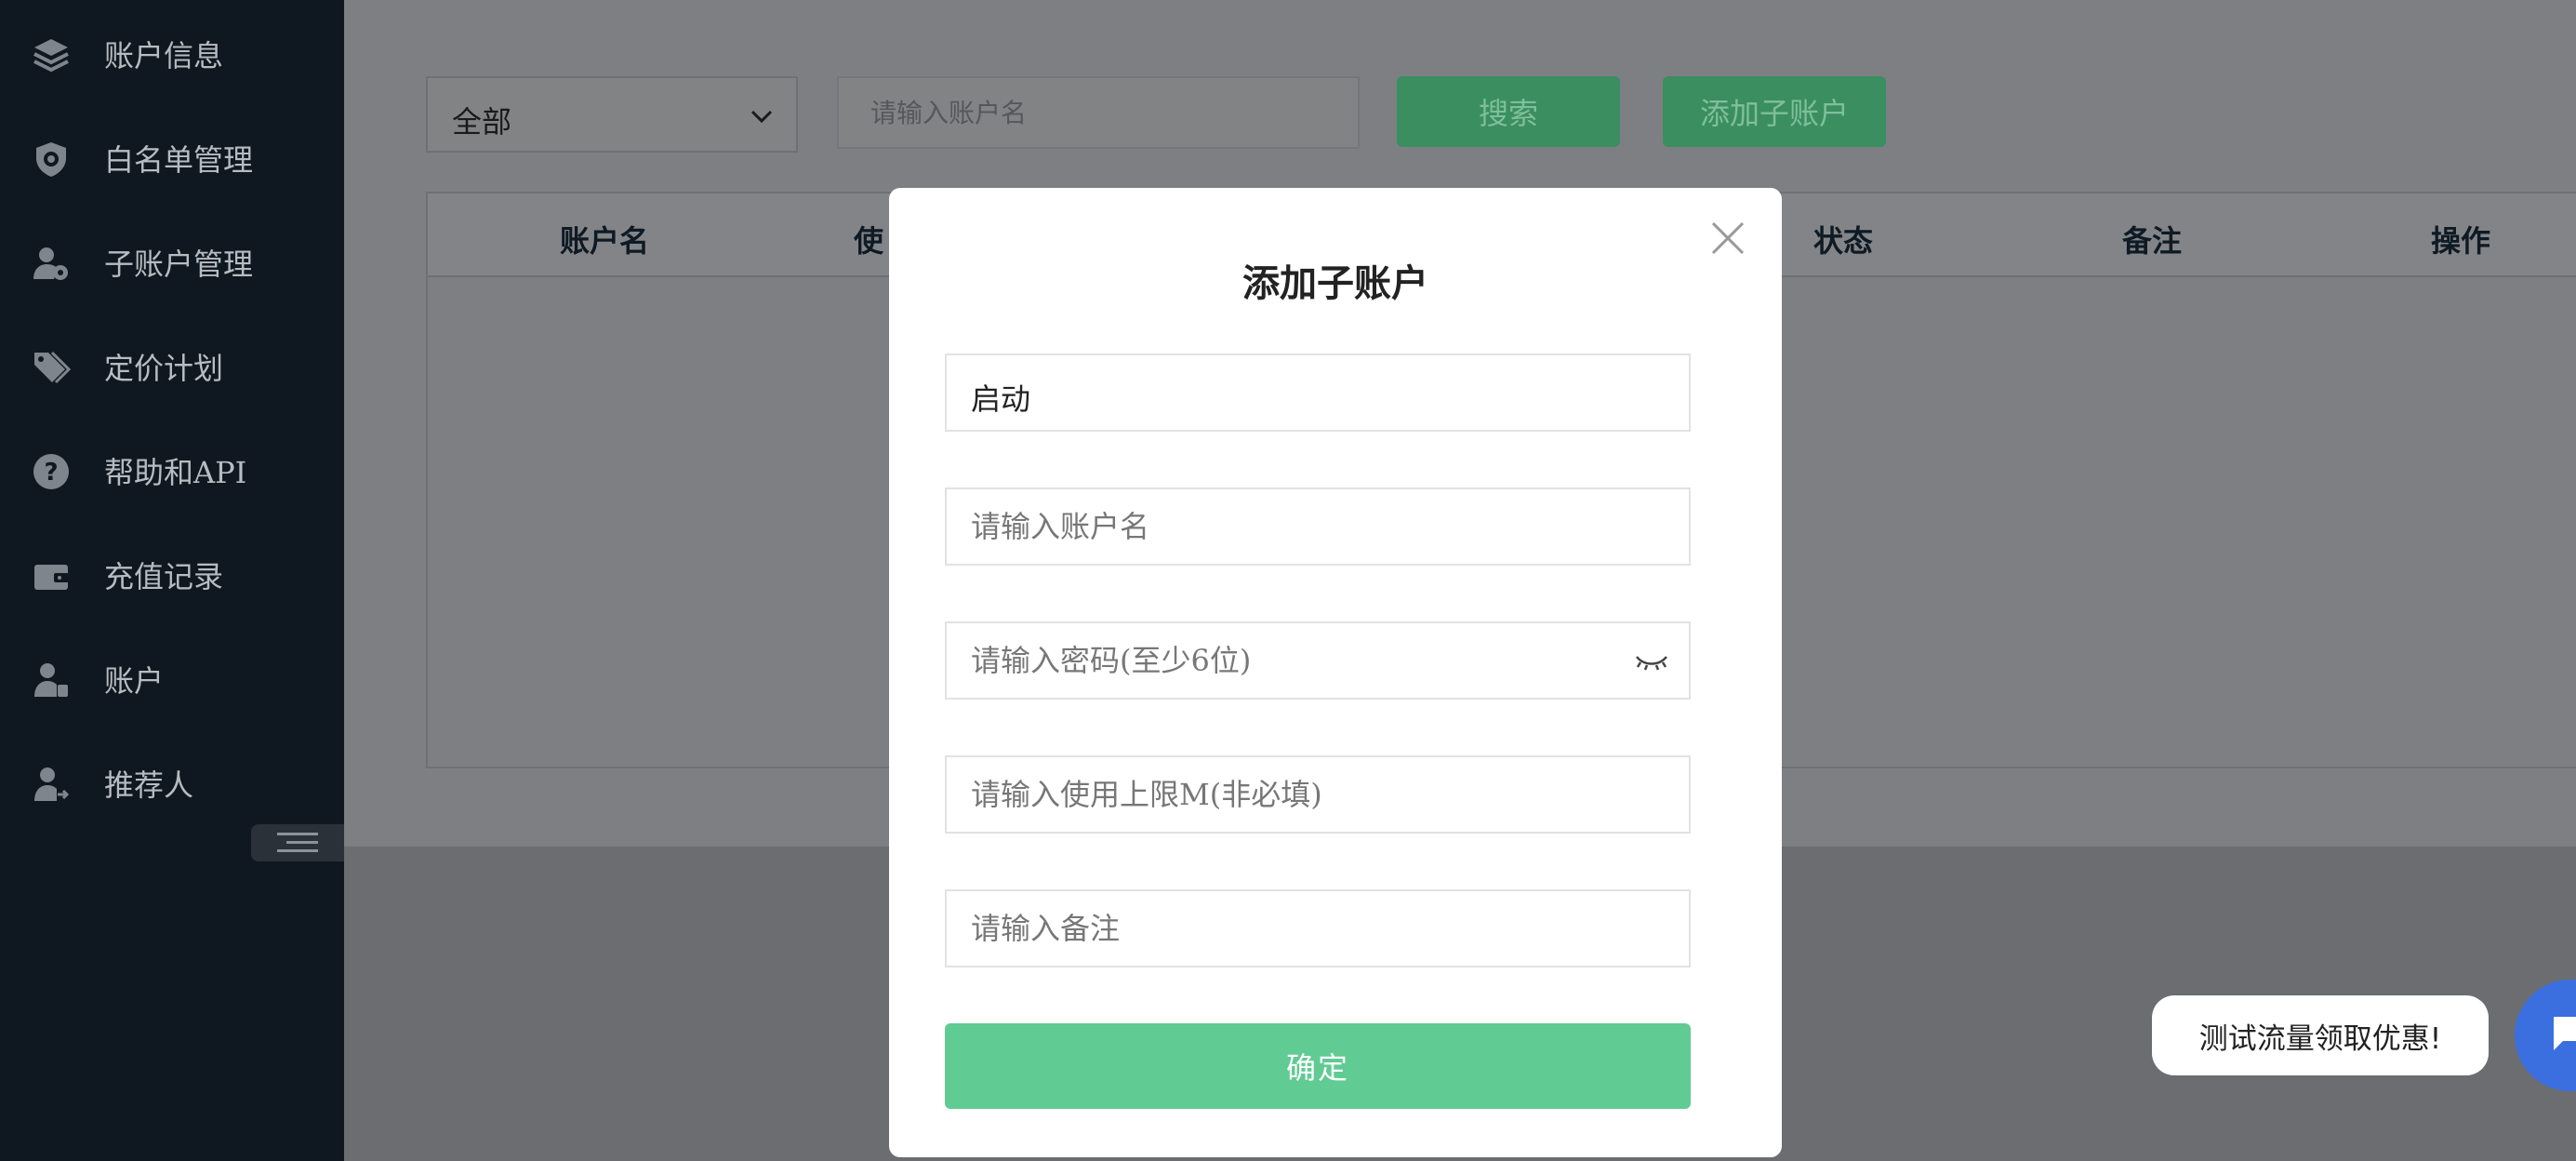 This screenshot has height=1161, width=2576. I want to click on sidebar-item-label: 充值记录, so click(164, 577).